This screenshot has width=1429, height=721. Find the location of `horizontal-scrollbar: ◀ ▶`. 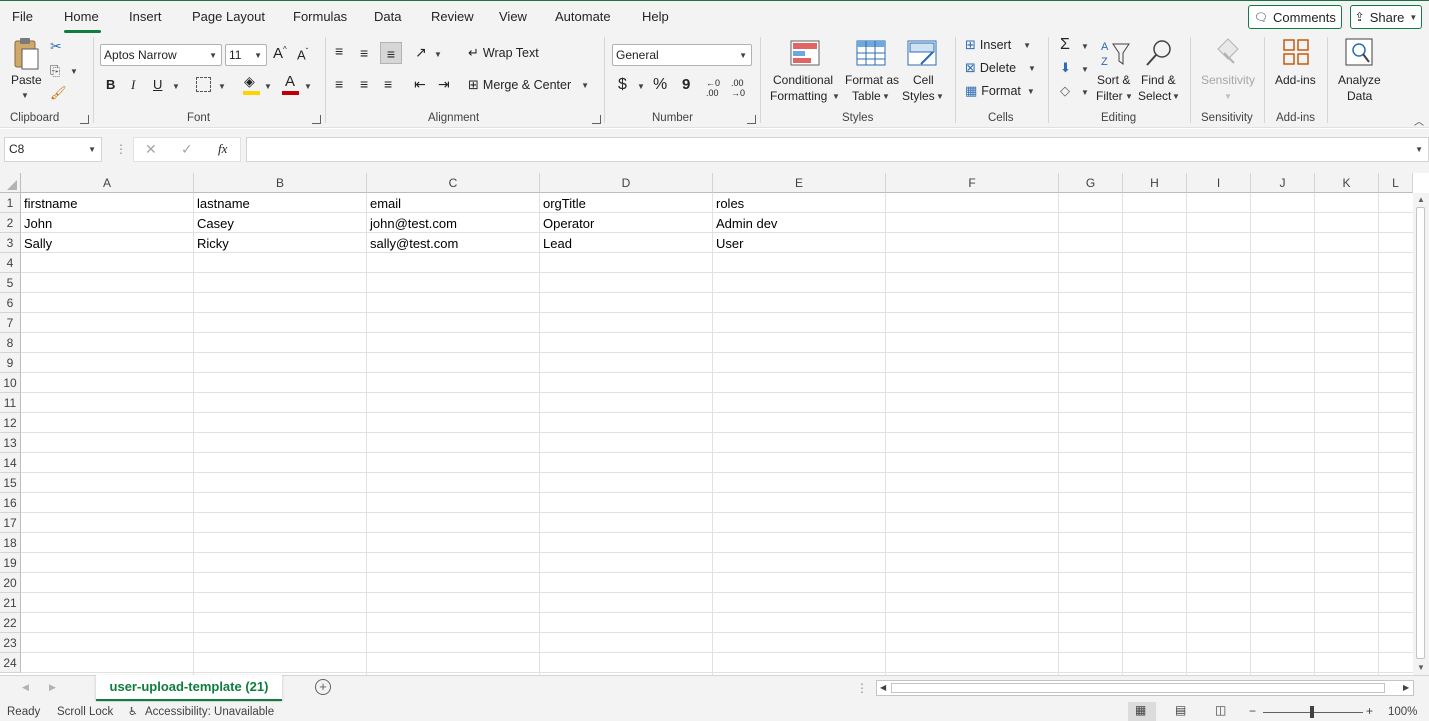

horizontal-scrollbar: ◀ ▶ is located at coordinates (1145, 688).